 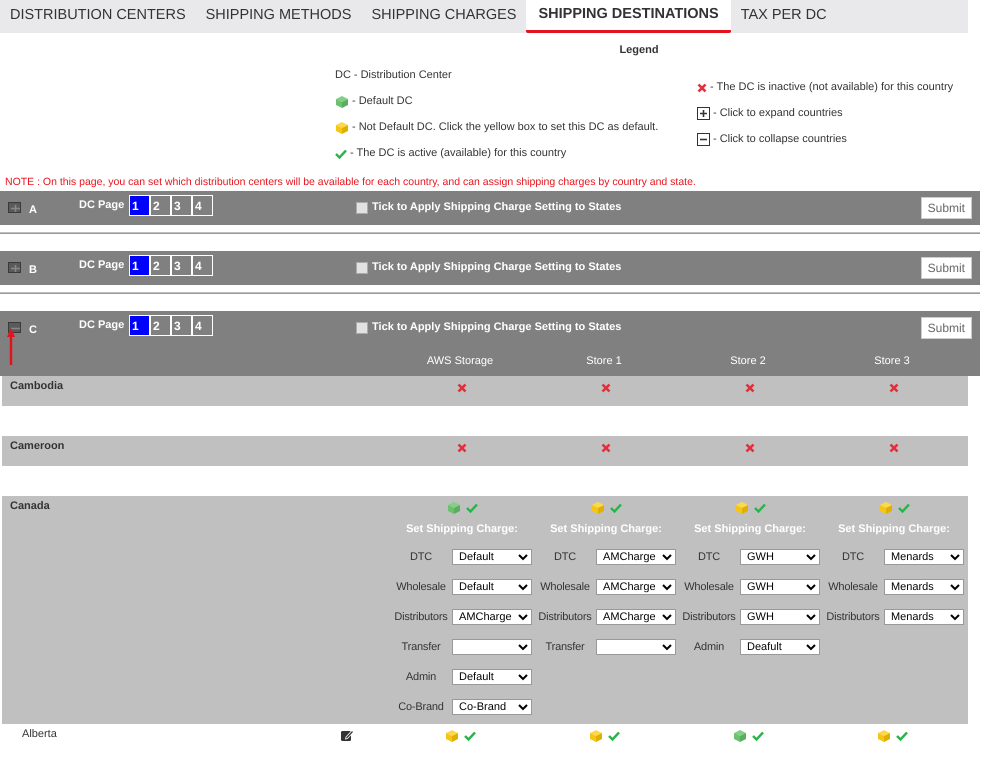 I want to click on tab: SHIPPING CHARGES, so click(x=443, y=19).